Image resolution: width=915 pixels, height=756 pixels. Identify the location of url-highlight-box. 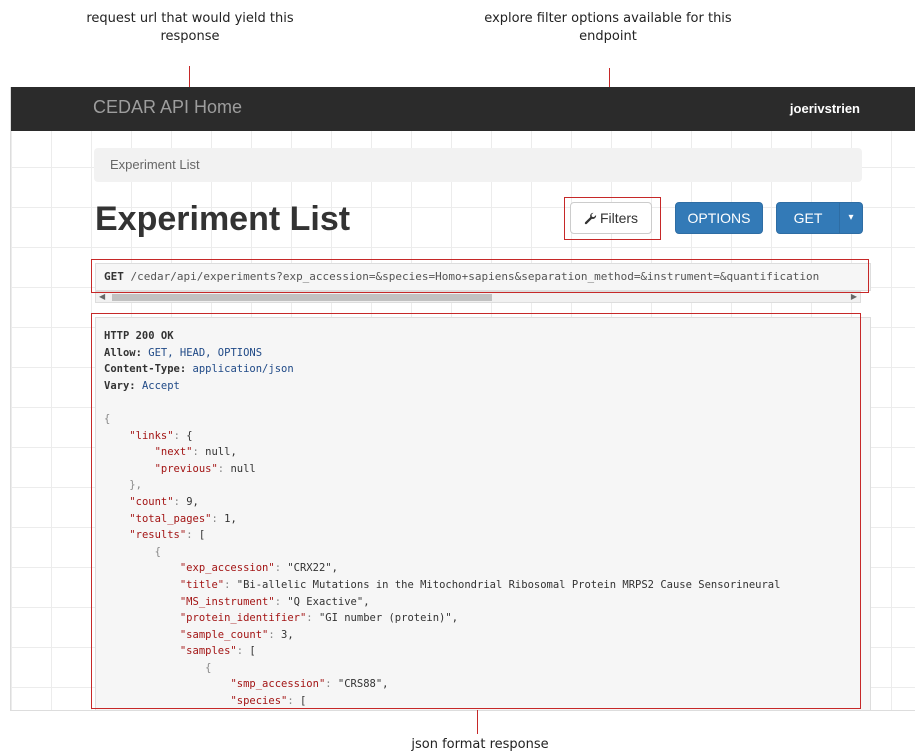
(480, 276).